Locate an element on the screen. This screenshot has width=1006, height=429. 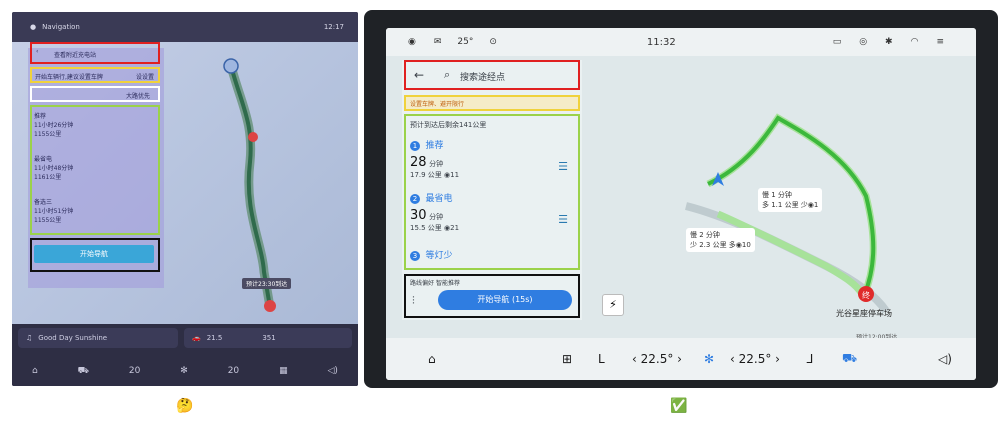
back-icon: ‹ is located at coordinates (37, 51).